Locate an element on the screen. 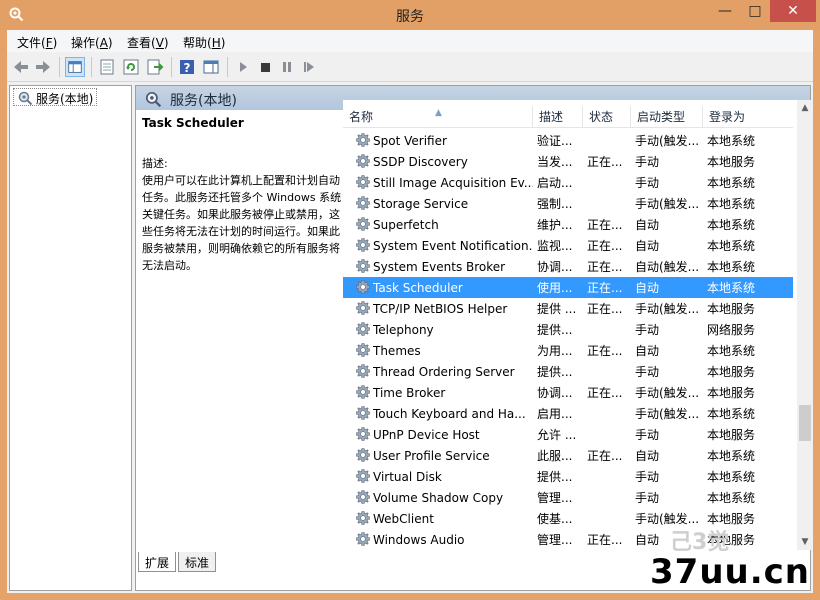 This screenshot has width=820, height=600. tree-item-services-local: 服务(本地) is located at coordinates (55, 97).